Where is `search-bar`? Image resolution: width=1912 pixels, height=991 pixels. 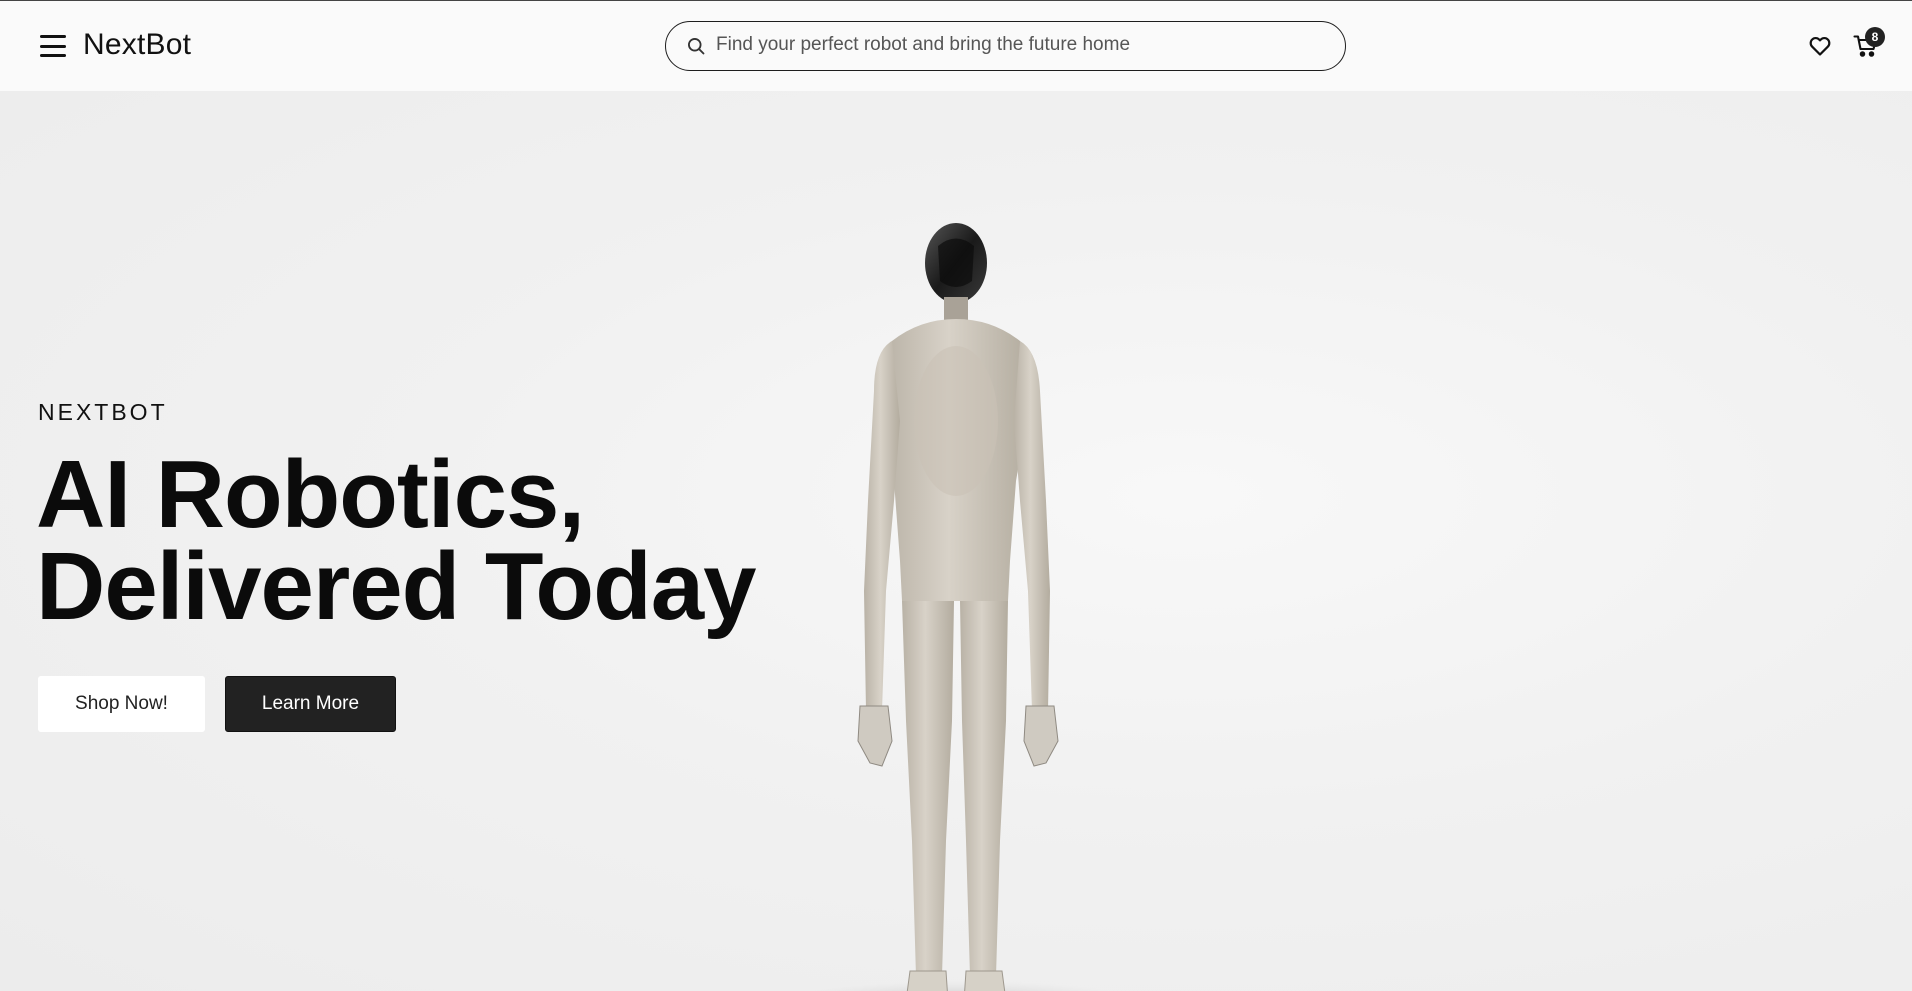 search-bar is located at coordinates (1005, 46).